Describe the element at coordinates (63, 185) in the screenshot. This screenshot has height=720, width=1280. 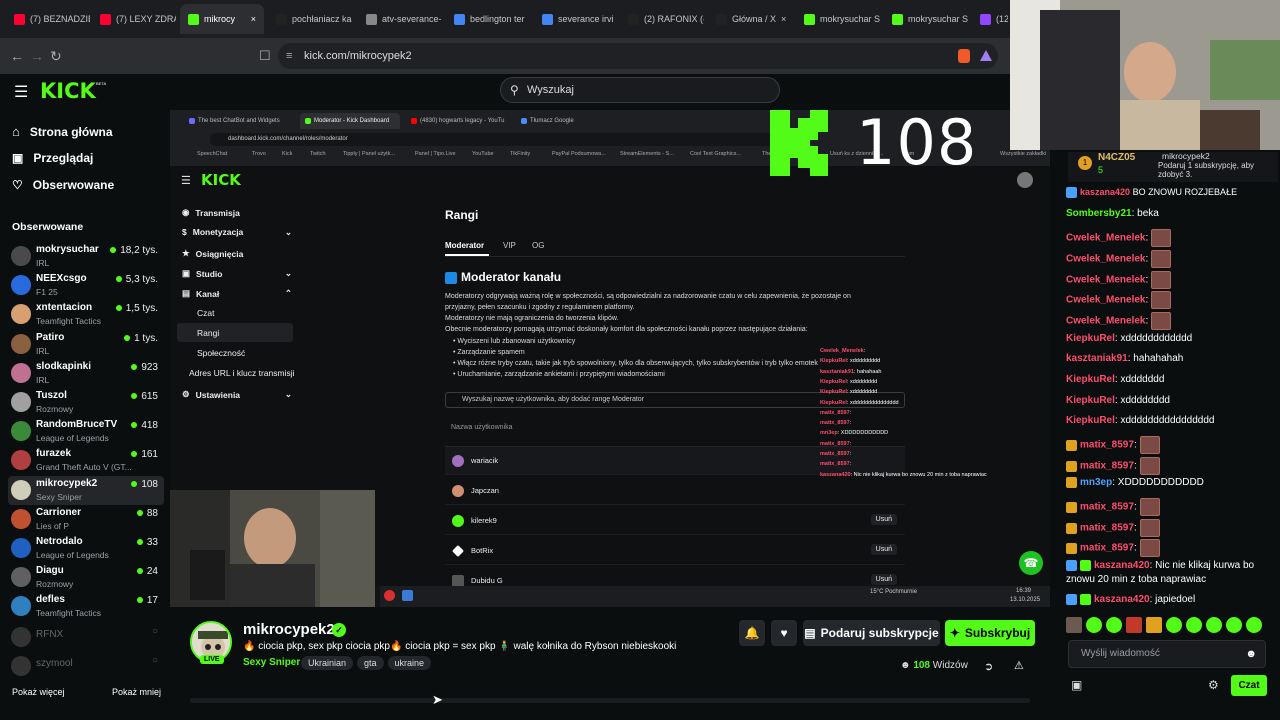
I see `nav-following: ♡ Obserwowane` at that location.